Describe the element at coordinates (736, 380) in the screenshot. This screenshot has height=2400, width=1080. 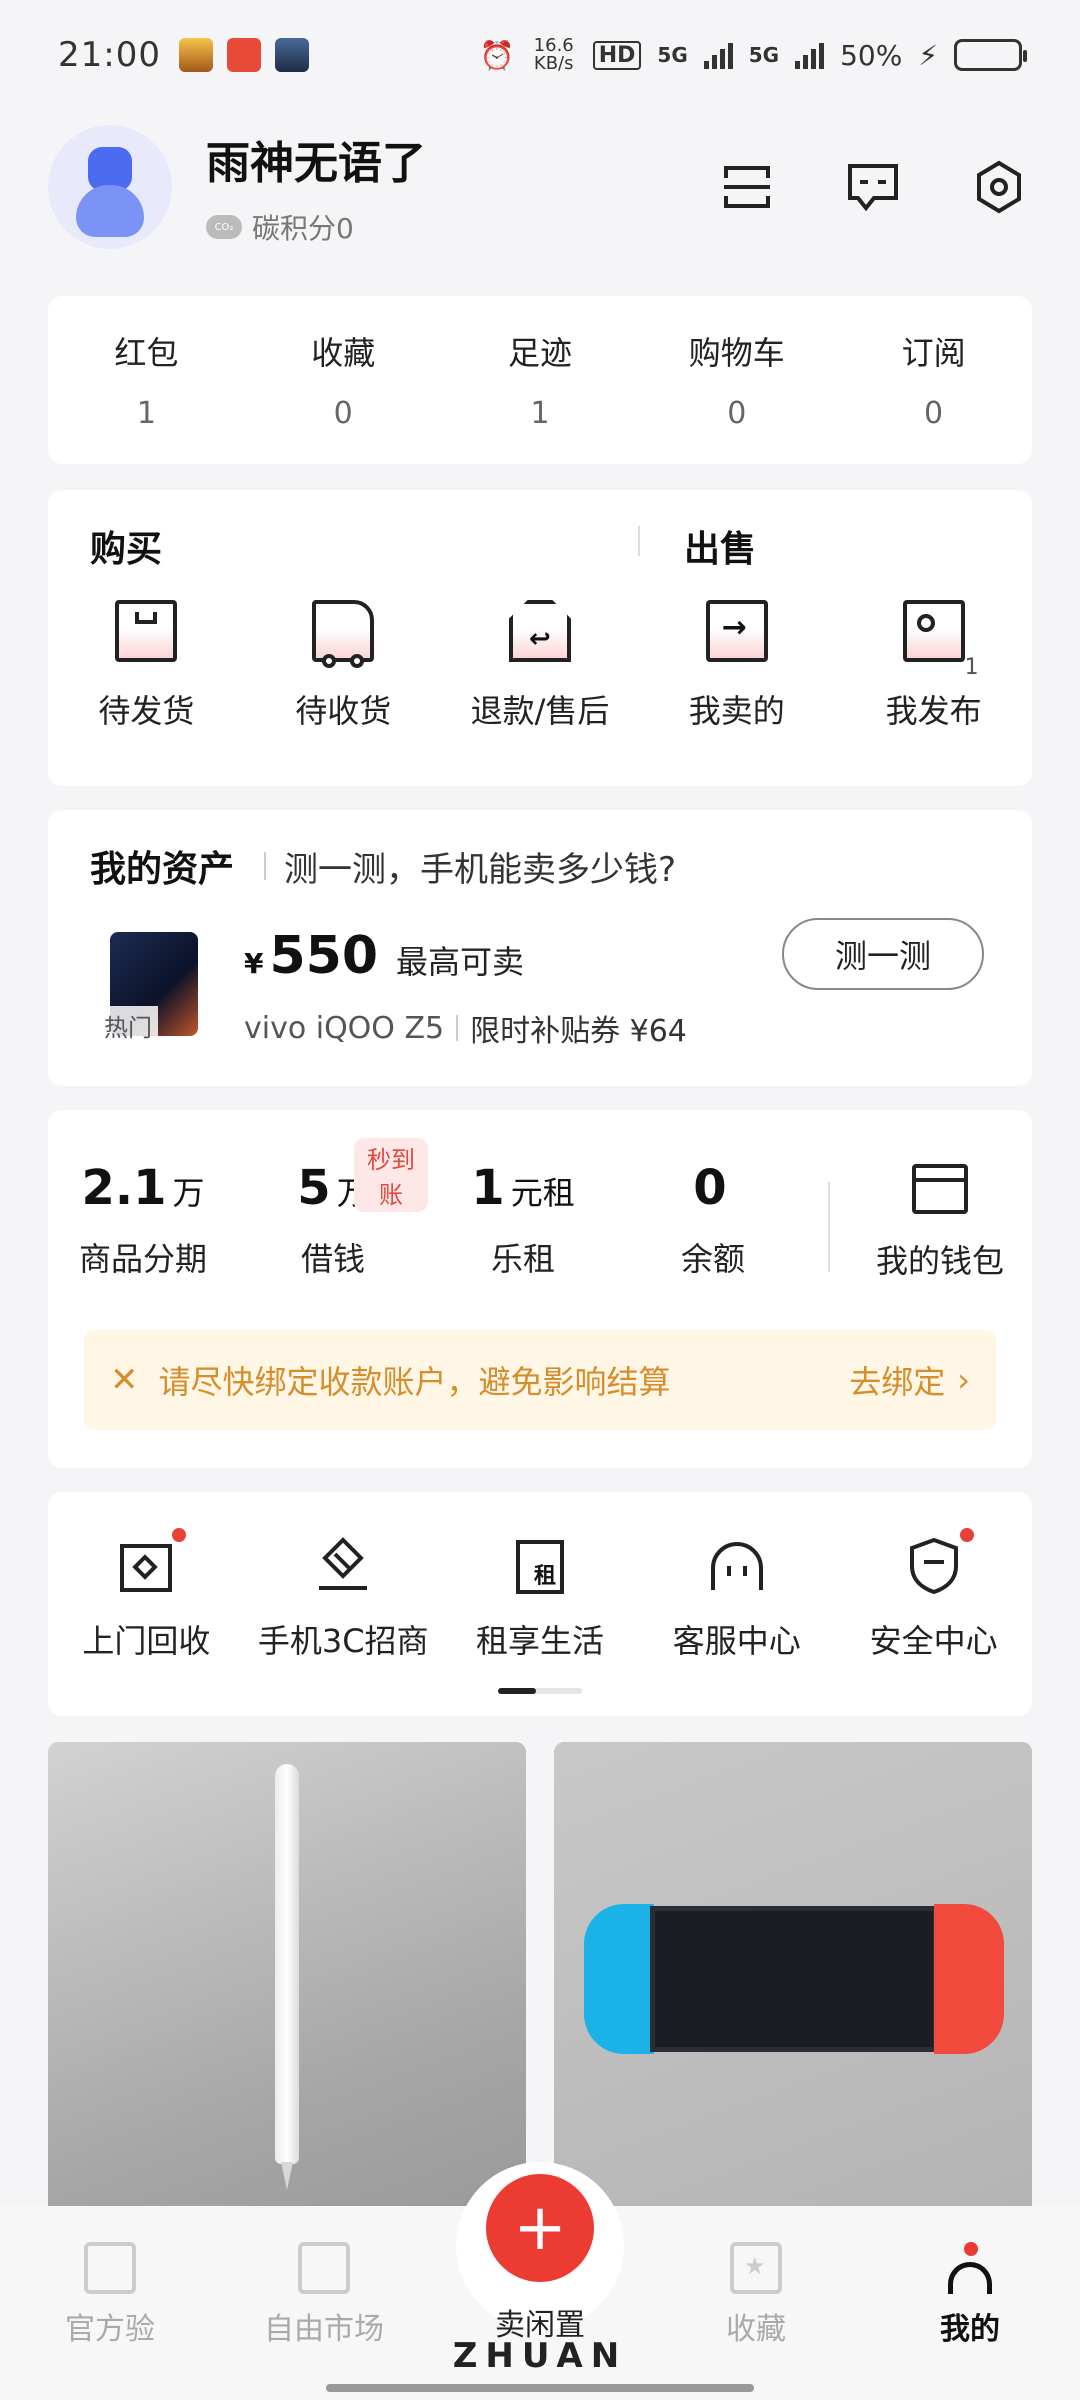
I see `stat-cart: 购物车 0` at that location.